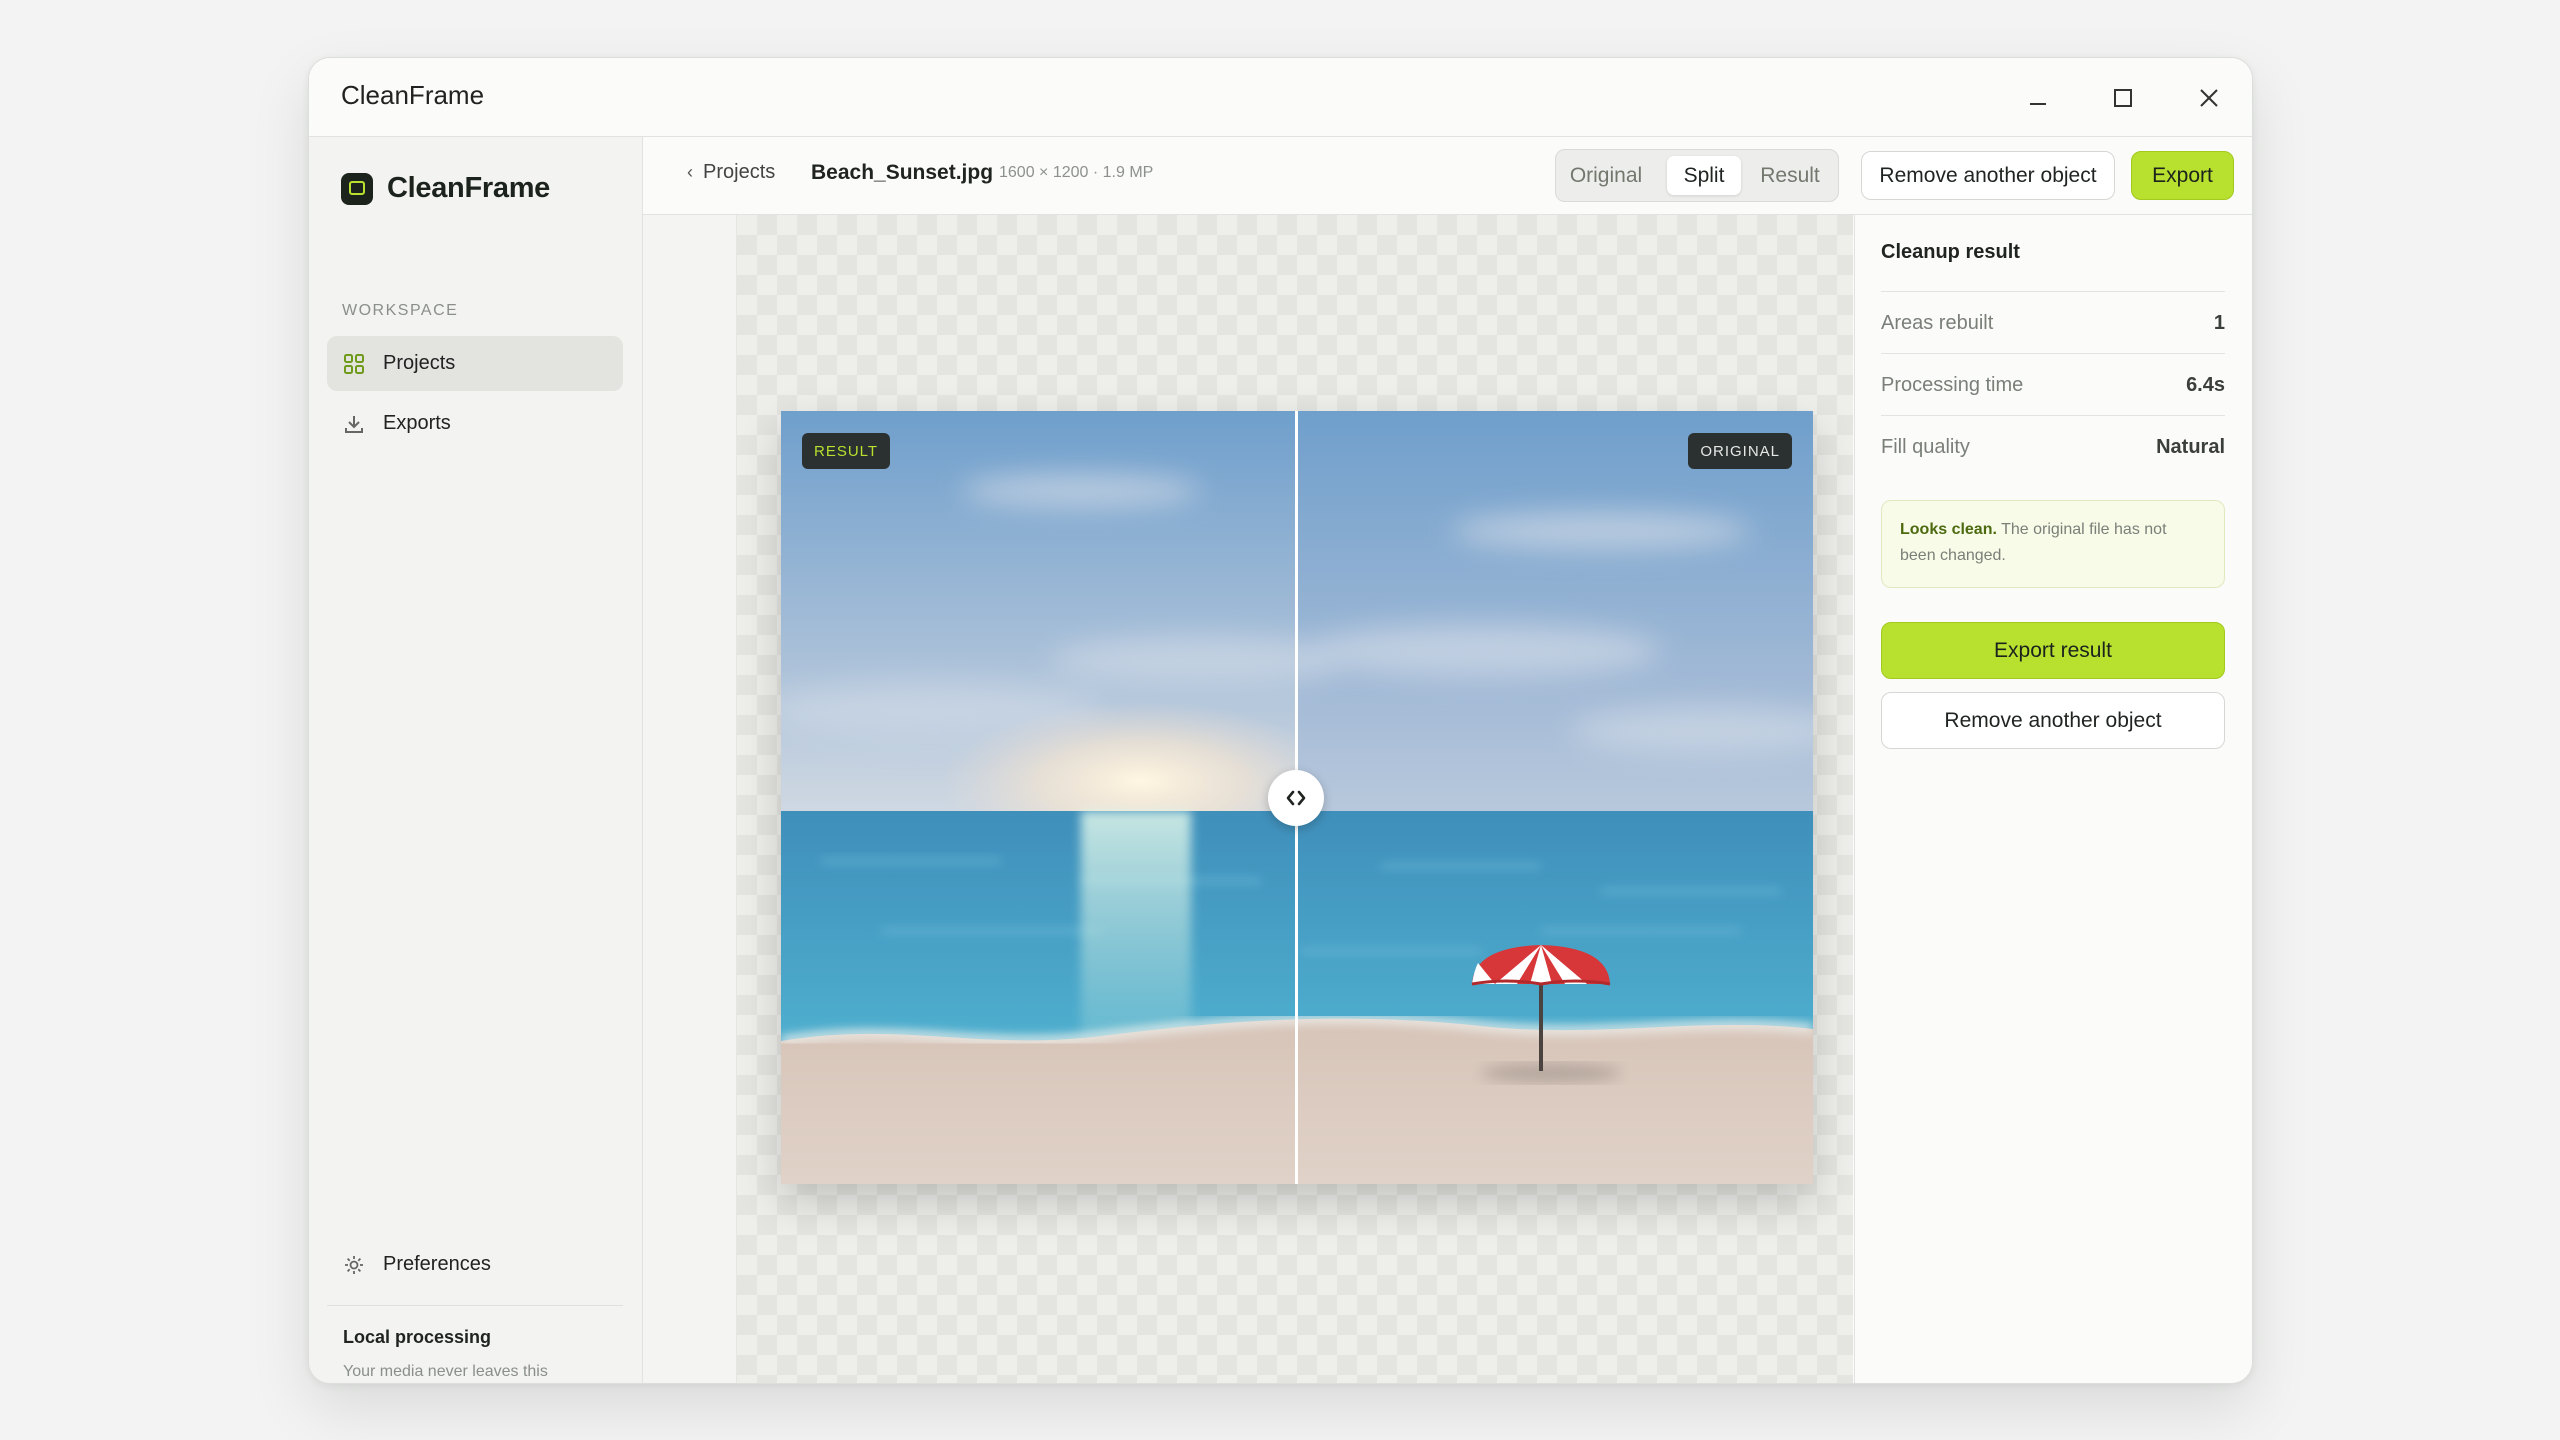  I want to click on stat-row-fill-quality: Fill quality Natural, so click(2053, 446).